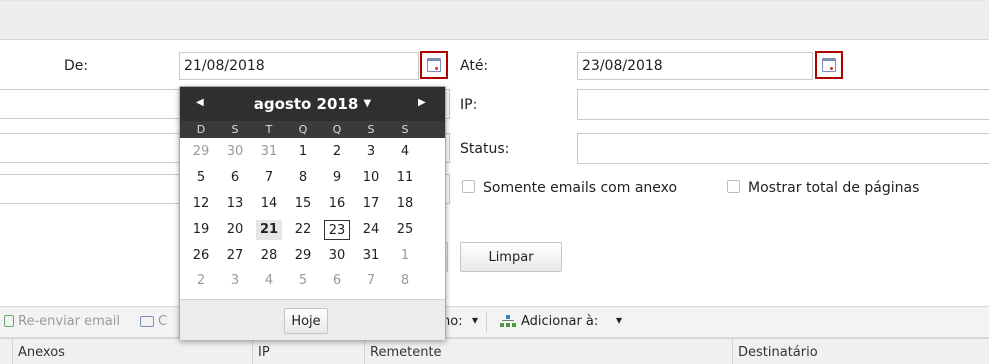 This screenshot has height=364, width=989. I want to click on status-input, so click(783, 148).